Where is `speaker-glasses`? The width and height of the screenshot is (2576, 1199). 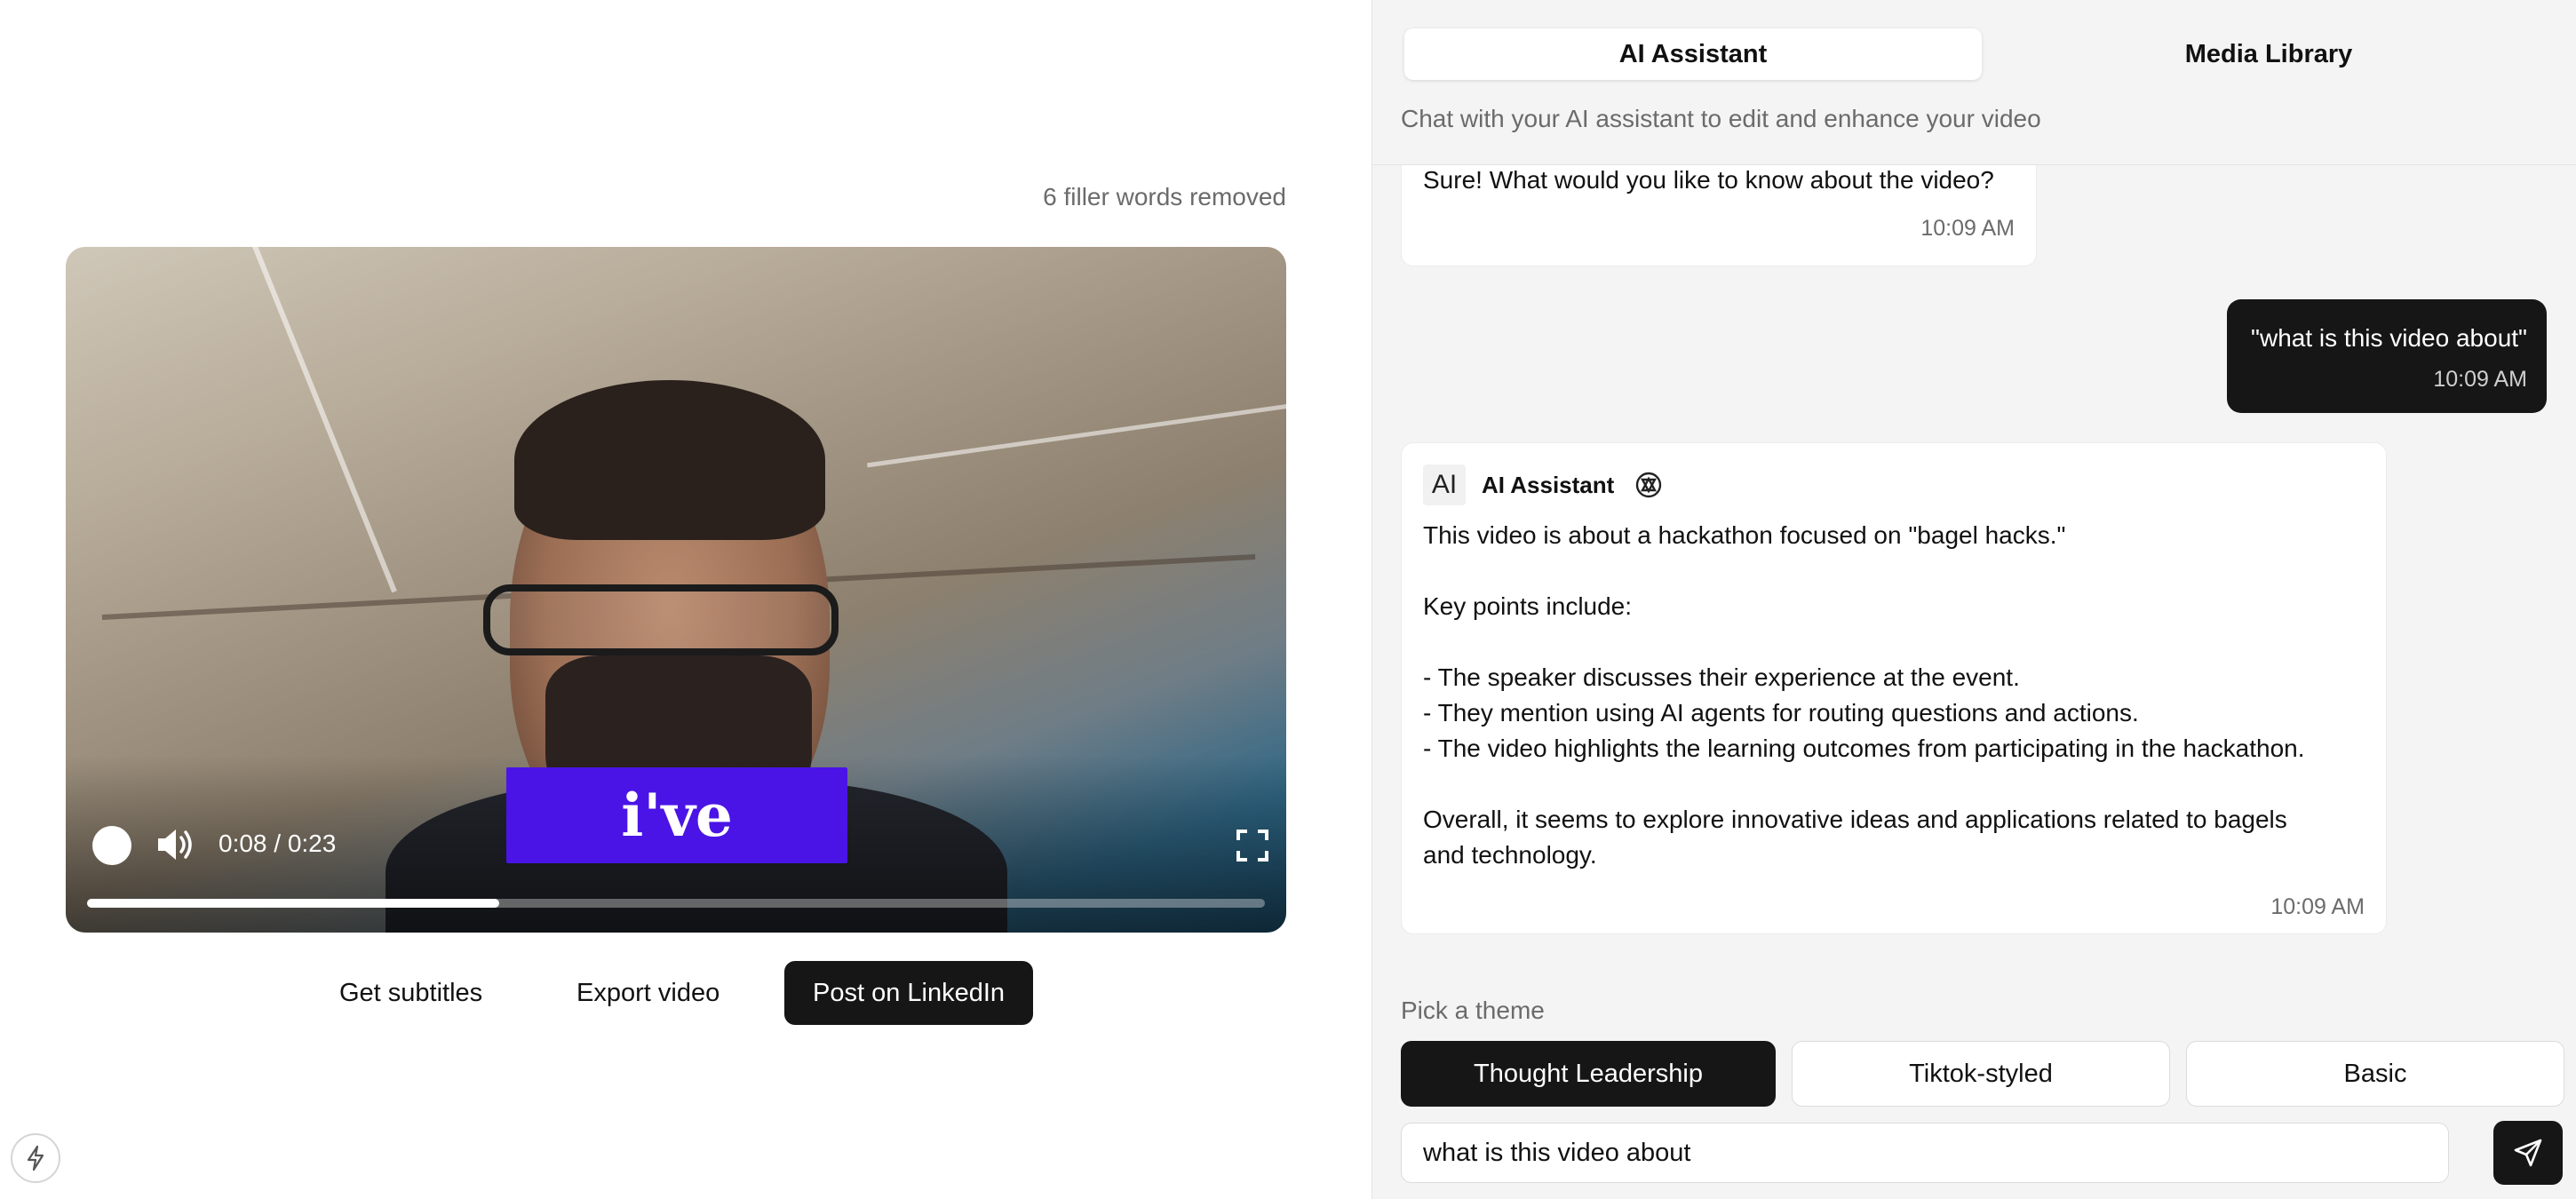 speaker-glasses is located at coordinates (661, 619).